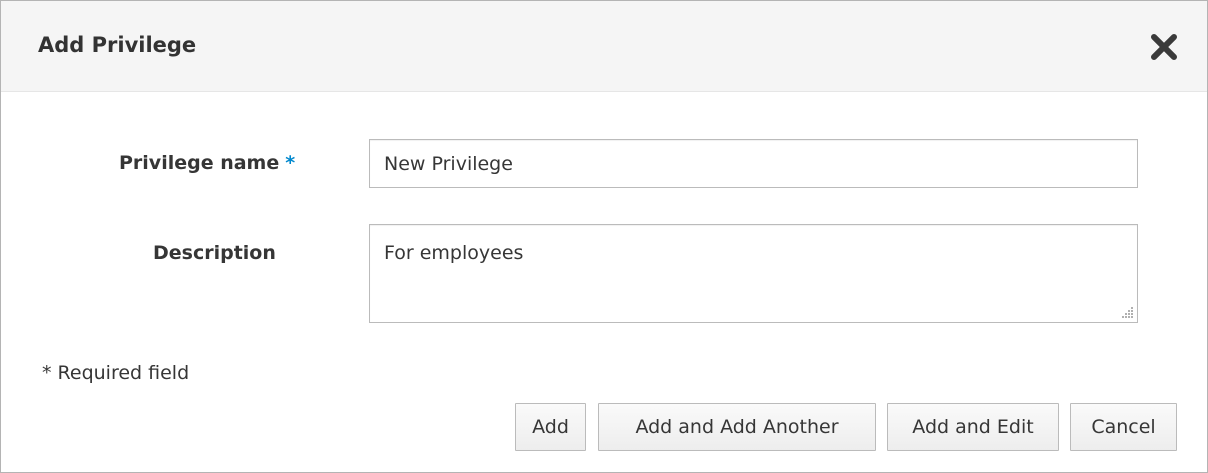  I want to click on description-label: Description, so click(214, 253).